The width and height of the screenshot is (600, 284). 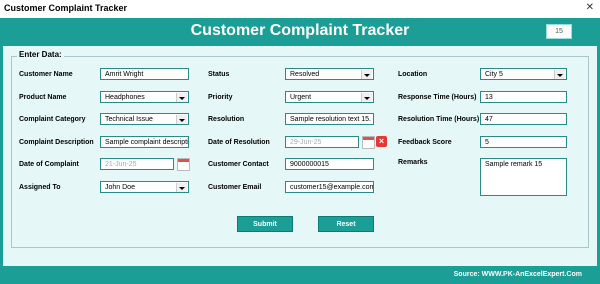 I want to click on resolution-field: Sample resolution text 15., so click(x=329, y=119).